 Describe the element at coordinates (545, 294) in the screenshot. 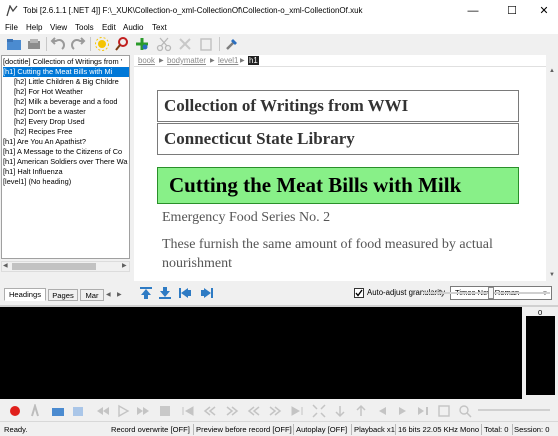

I see `chevron-down-icon: ▼` at that location.